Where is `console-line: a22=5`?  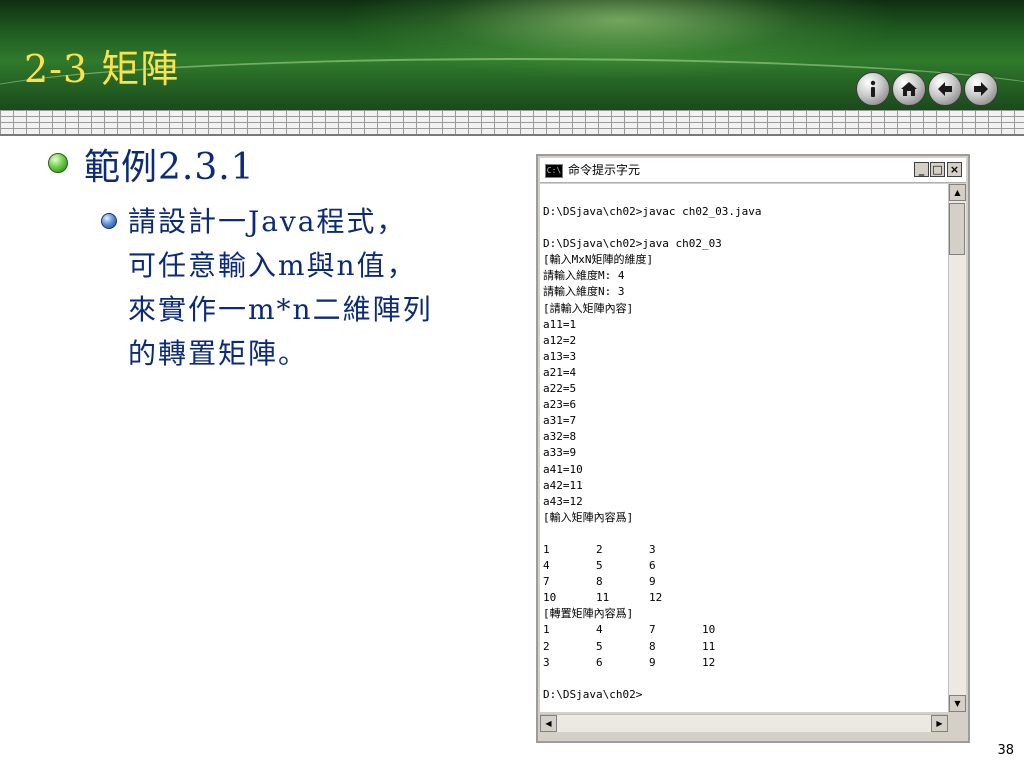
console-line: a22=5 is located at coordinates (560, 389).